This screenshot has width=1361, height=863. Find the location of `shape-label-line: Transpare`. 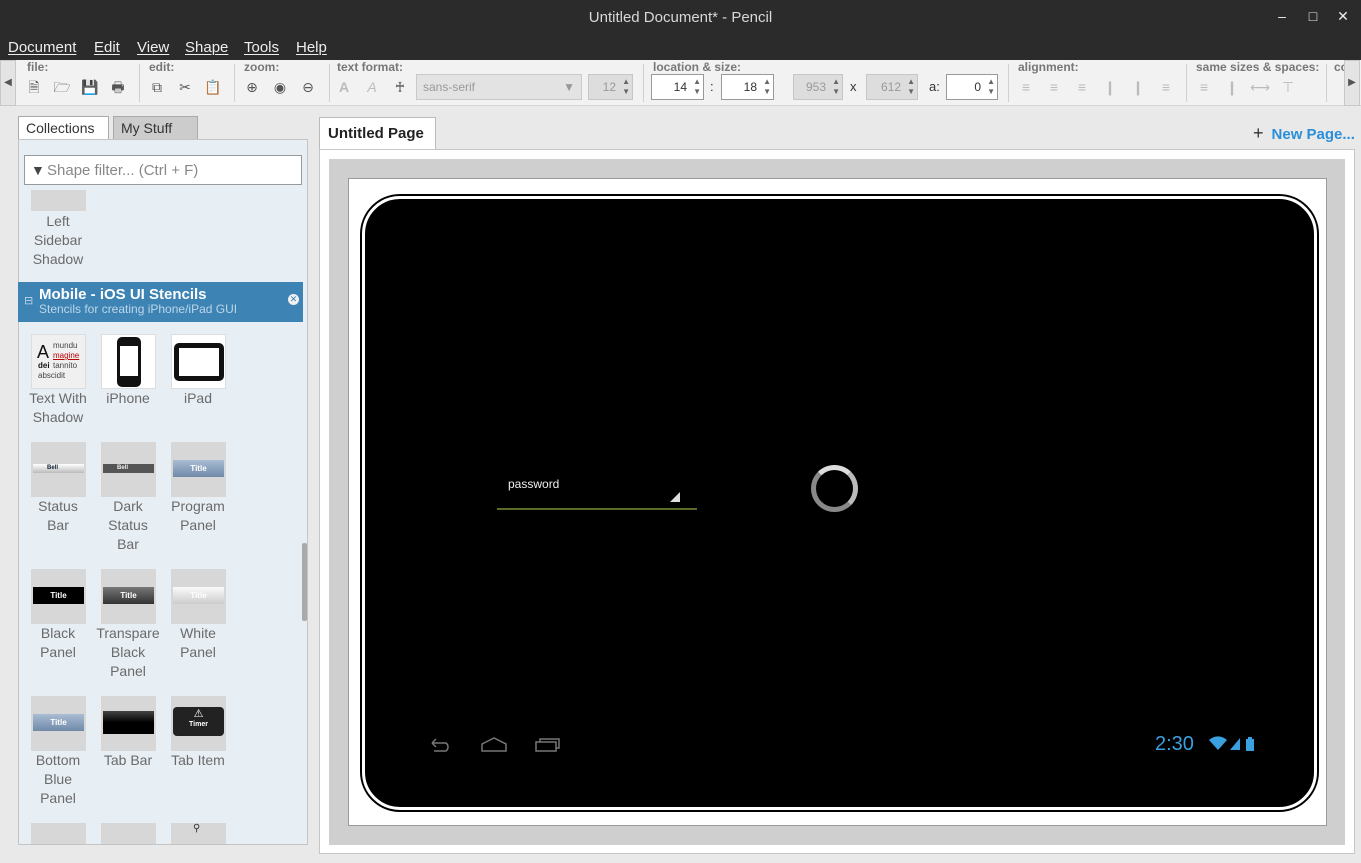

shape-label-line: Transpare is located at coordinates (128, 633).